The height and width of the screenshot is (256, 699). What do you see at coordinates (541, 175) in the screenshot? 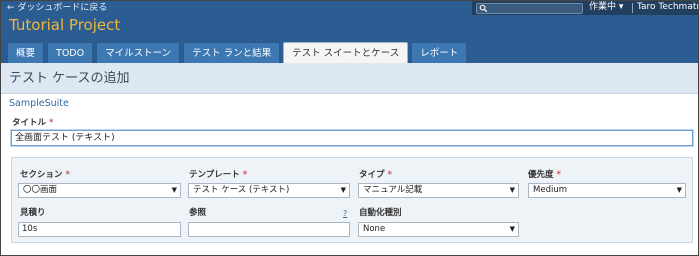
I see `priority-label-text: 優先度` at bounding box center [541, 175].